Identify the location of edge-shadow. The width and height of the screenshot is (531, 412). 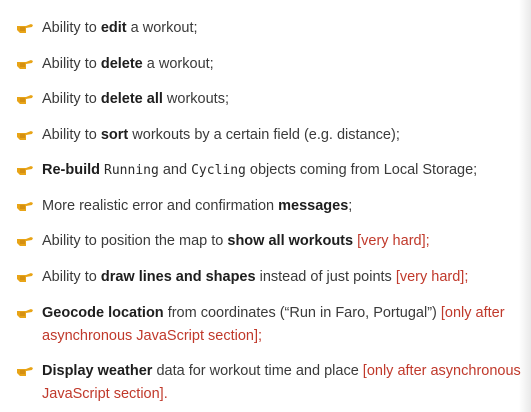
(525, 206).